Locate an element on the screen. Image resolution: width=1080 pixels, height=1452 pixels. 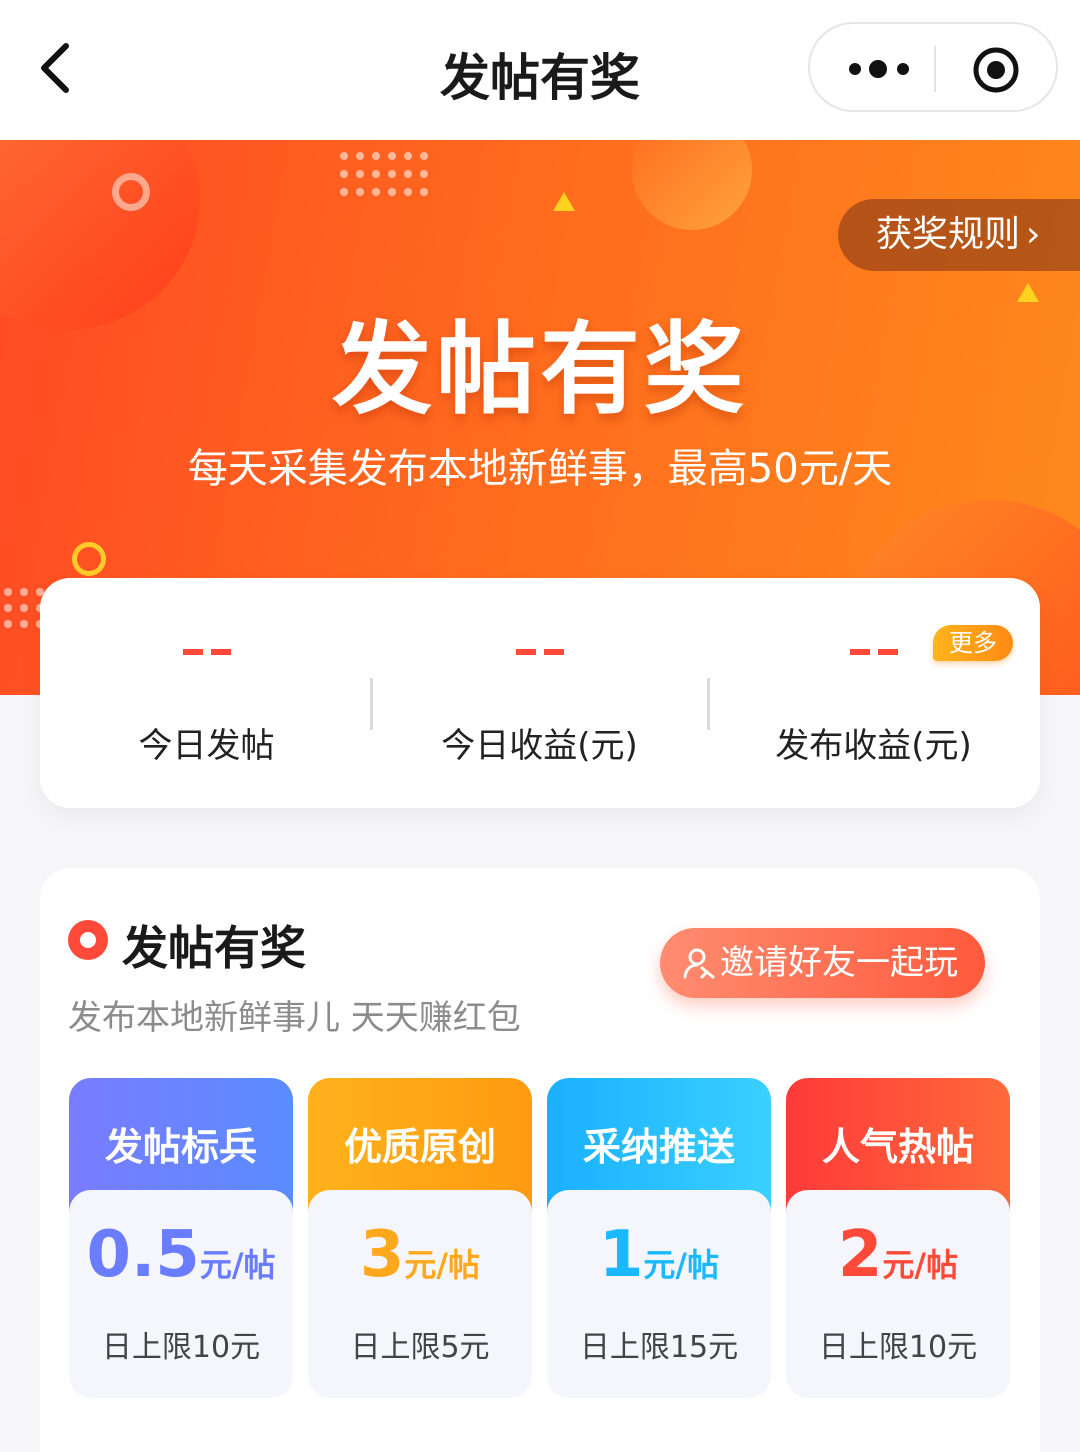
decor-triangle is located at coordinates (564, 201).